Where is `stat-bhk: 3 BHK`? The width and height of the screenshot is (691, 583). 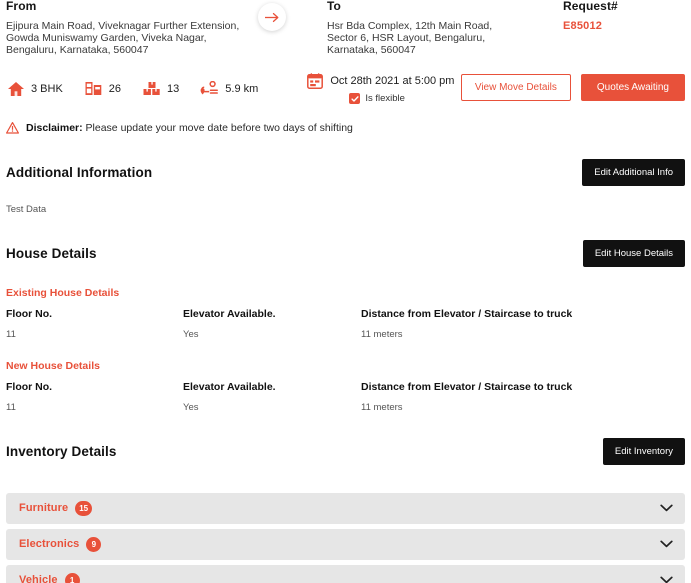 stat-bhk: 3 BHK is located at coordinates (34, 88).